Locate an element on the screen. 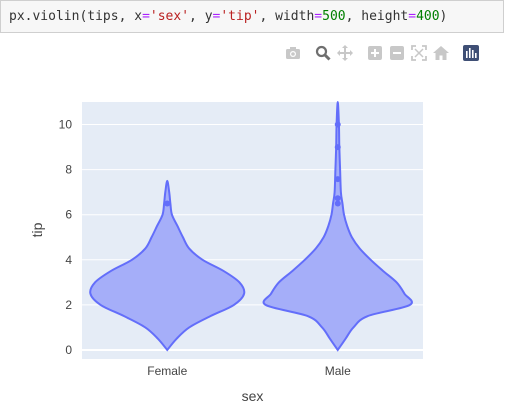 This screenshot has height=419, width=506. code-w-val: 500 is located at coordinates (334, 16).